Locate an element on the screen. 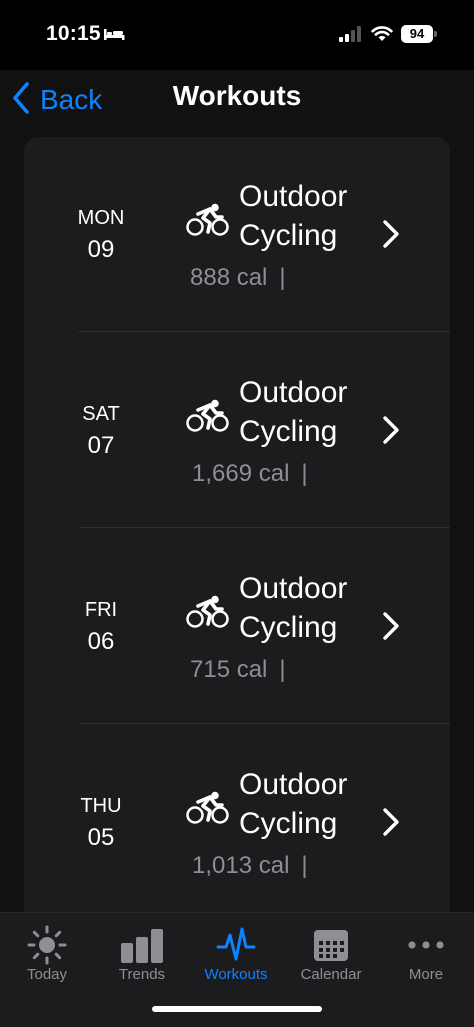  calories-value: 1,669 cal is located at coordinates (241, 473).